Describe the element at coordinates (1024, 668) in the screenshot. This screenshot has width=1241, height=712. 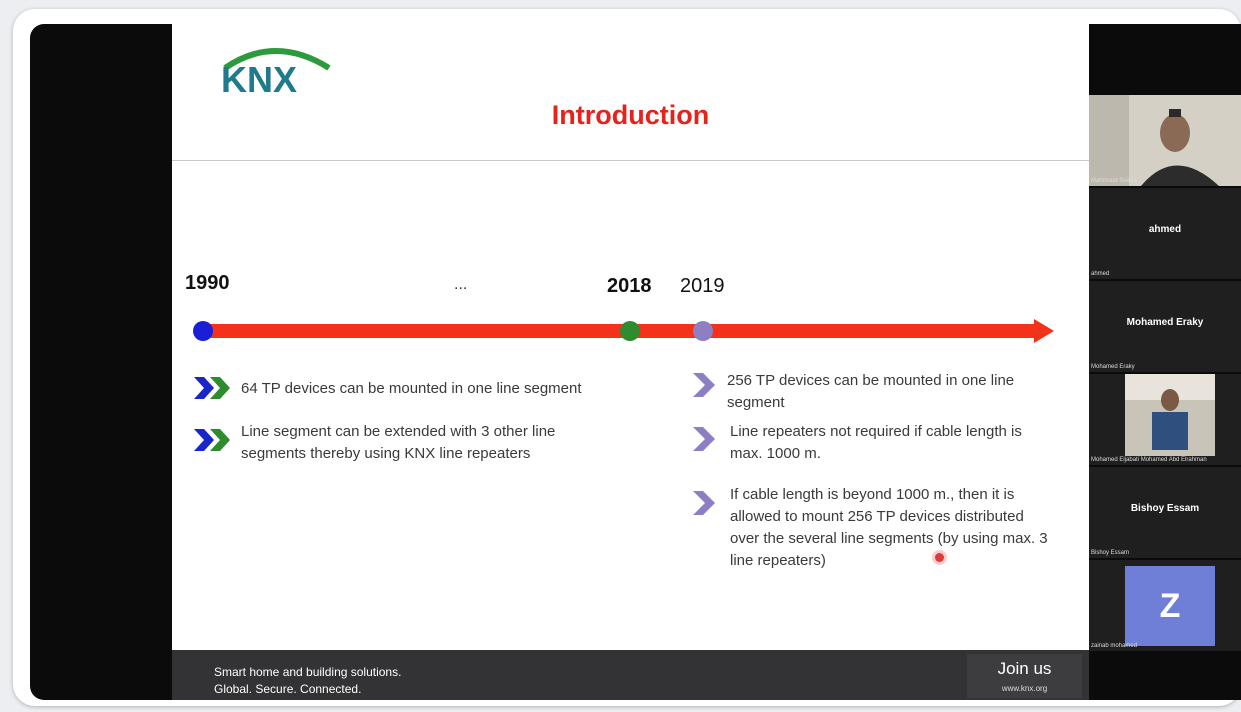
I see `join-us-label: Join us` at that location.